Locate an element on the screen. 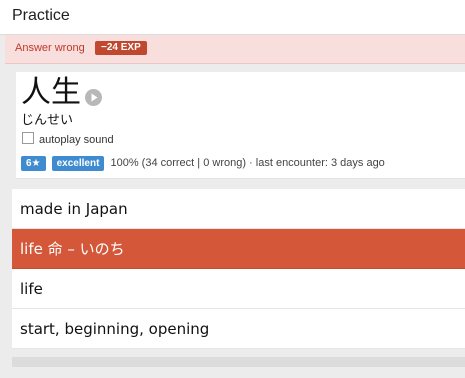 This screenshot has height=378, width=465. quality-badge: excellent is located at coordinates (78, 163).